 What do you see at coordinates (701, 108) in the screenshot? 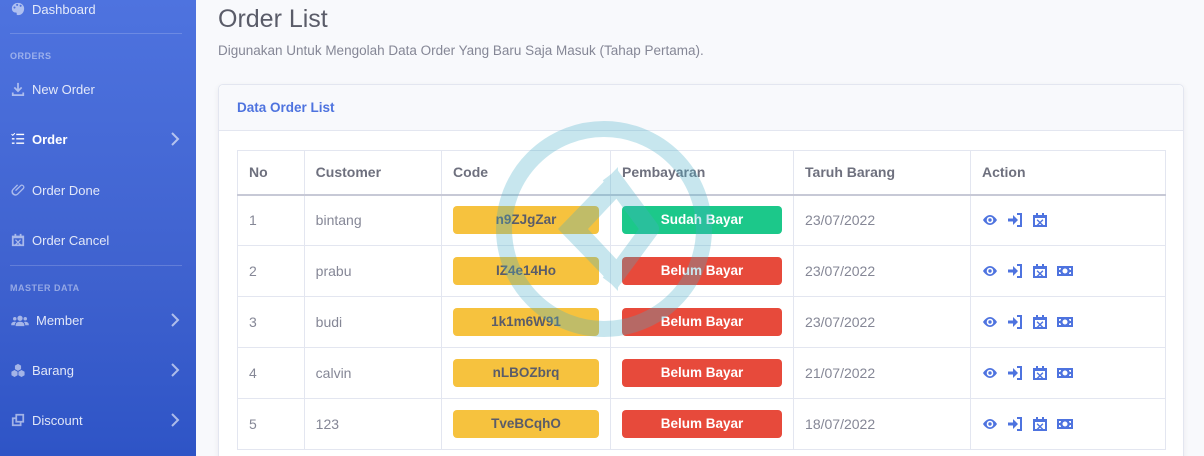
I see `card-header: Data Order List` at bounding box center [701, 108].